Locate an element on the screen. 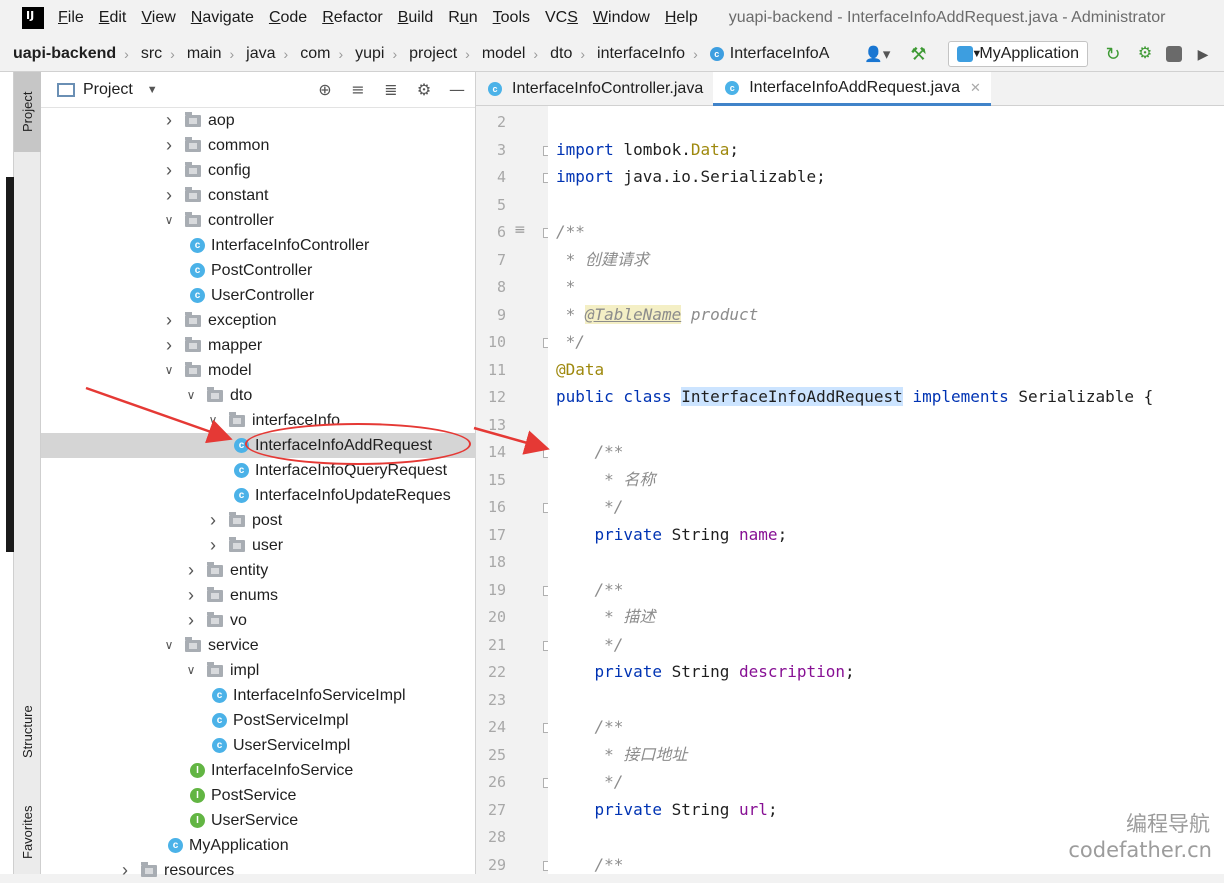  profile-icon: ▶ is located at coordinates (1203, 54).